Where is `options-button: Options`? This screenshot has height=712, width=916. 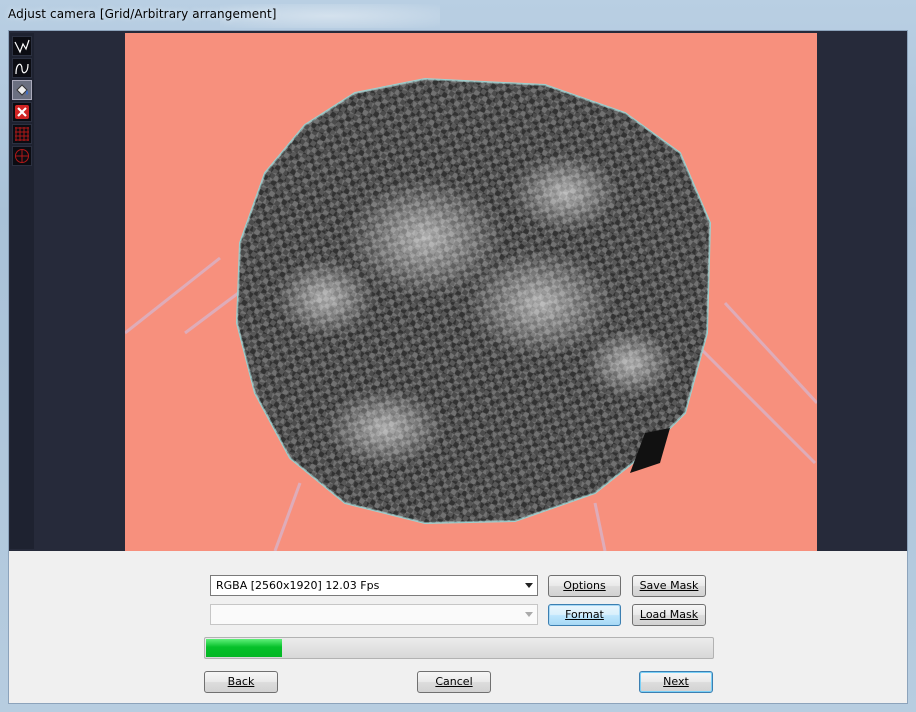
options-button: Options is located at coordinates (584, 586).